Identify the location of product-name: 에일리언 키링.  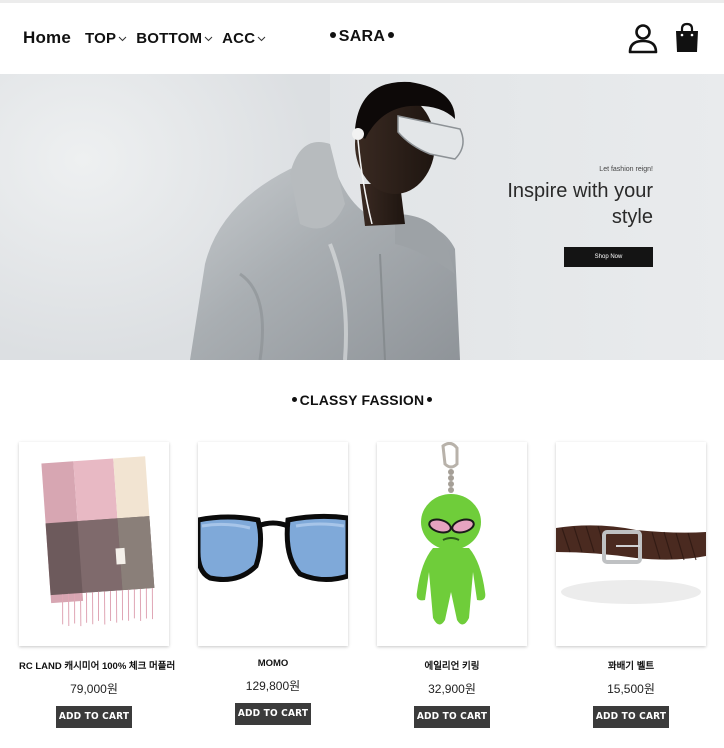
(452, 665).